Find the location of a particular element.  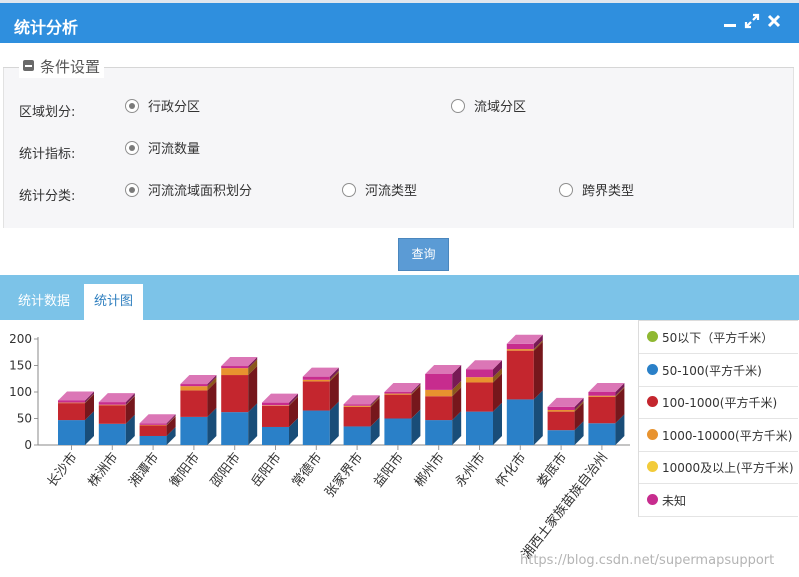

legend-label: 100-1000(平方千米) is located at coordinates (720, 403).